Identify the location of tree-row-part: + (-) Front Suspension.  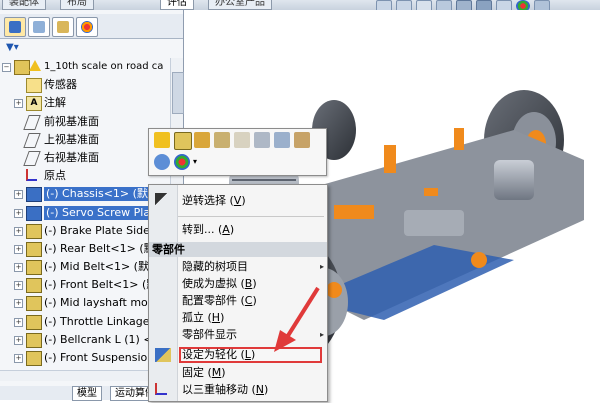
(84, 358).